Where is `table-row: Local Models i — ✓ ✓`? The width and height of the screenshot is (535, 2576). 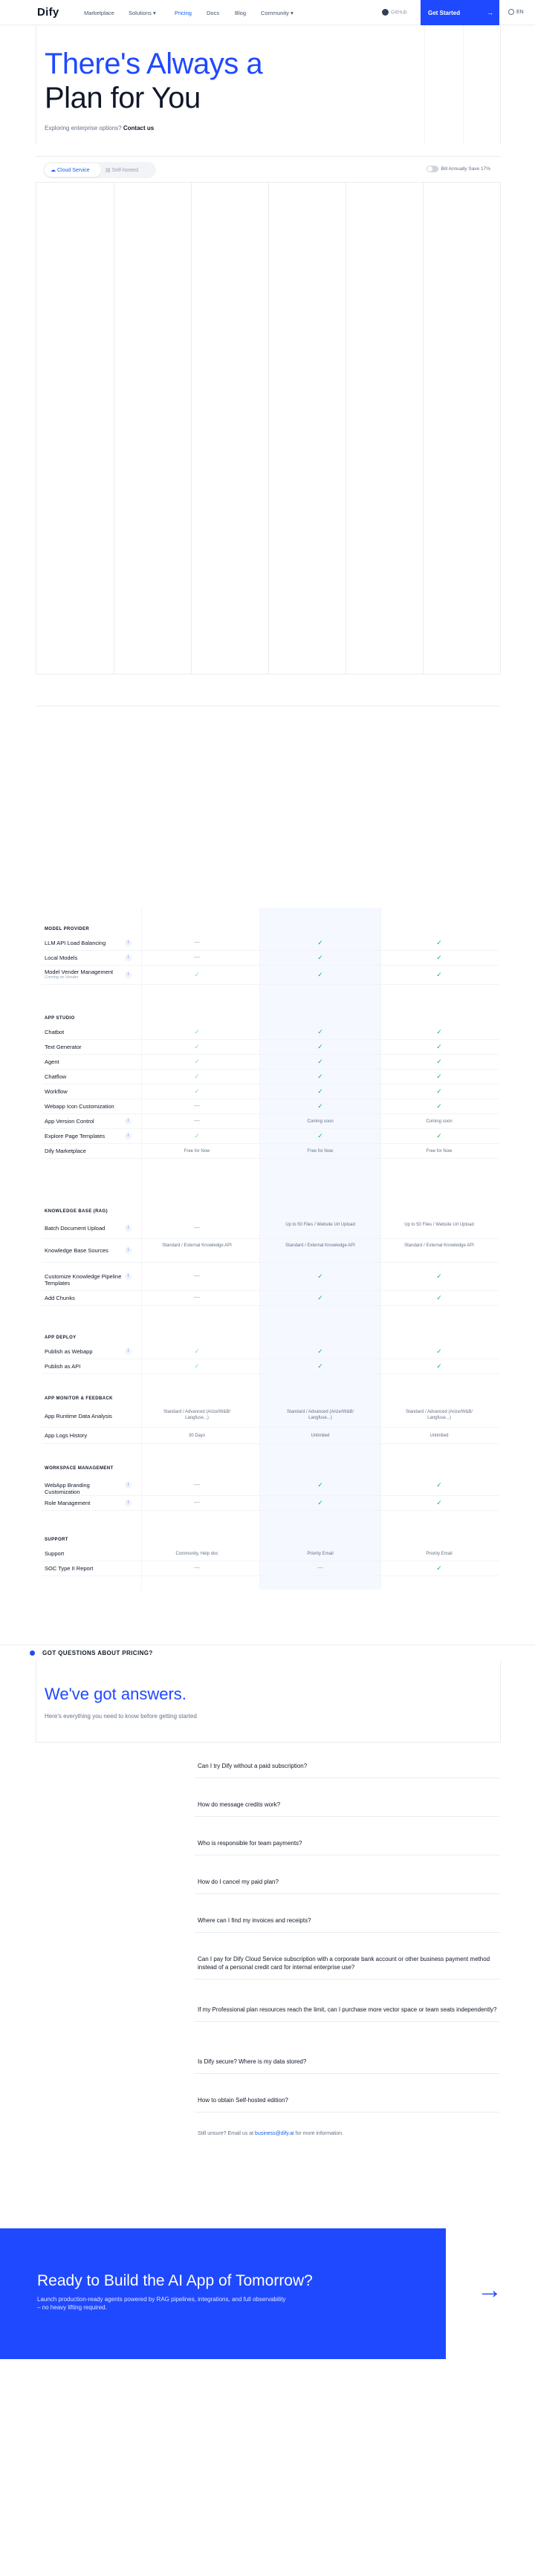
table-row: Local Models i — ✓ ✓ is located at coordinates (270, 958).